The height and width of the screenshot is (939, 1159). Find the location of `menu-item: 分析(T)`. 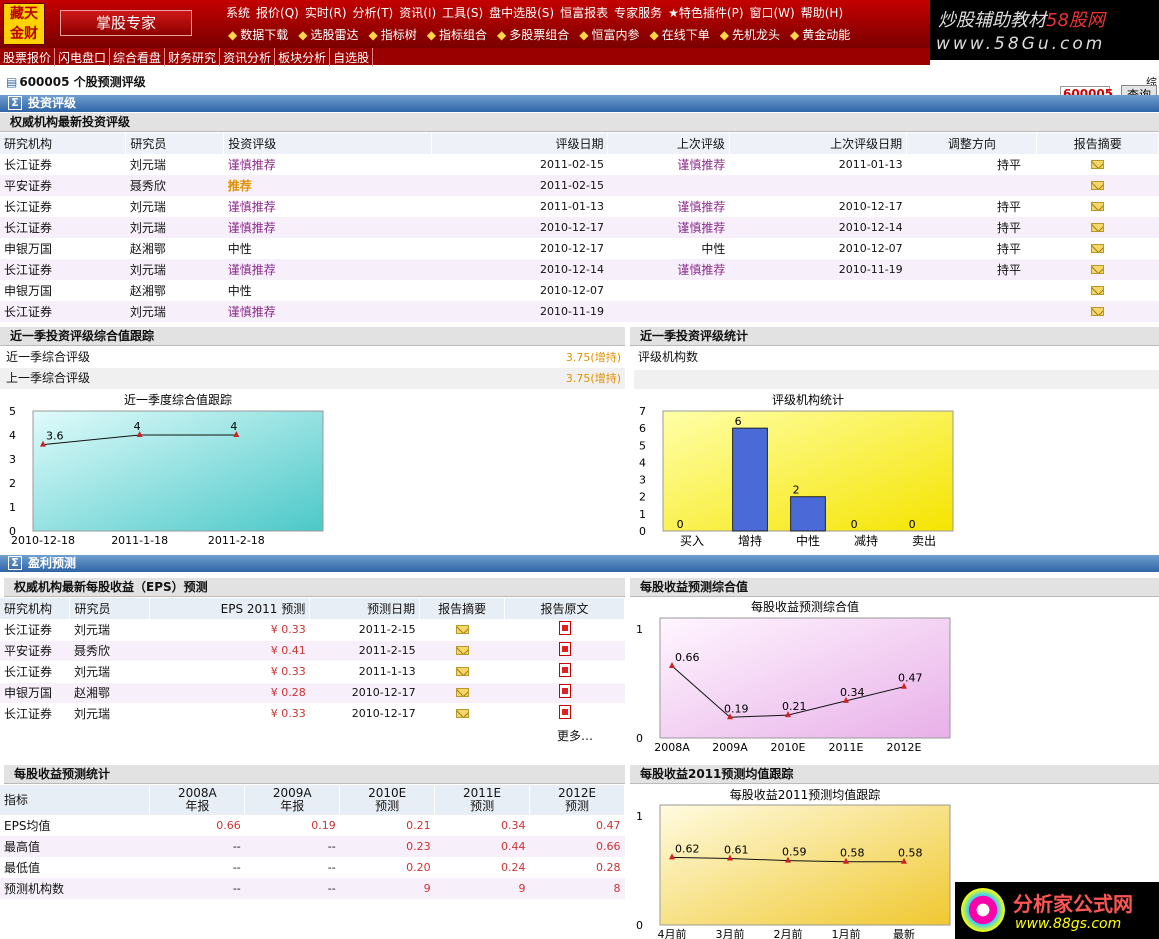

menu-item: 分析(T) is located at coordinates (373, 13).